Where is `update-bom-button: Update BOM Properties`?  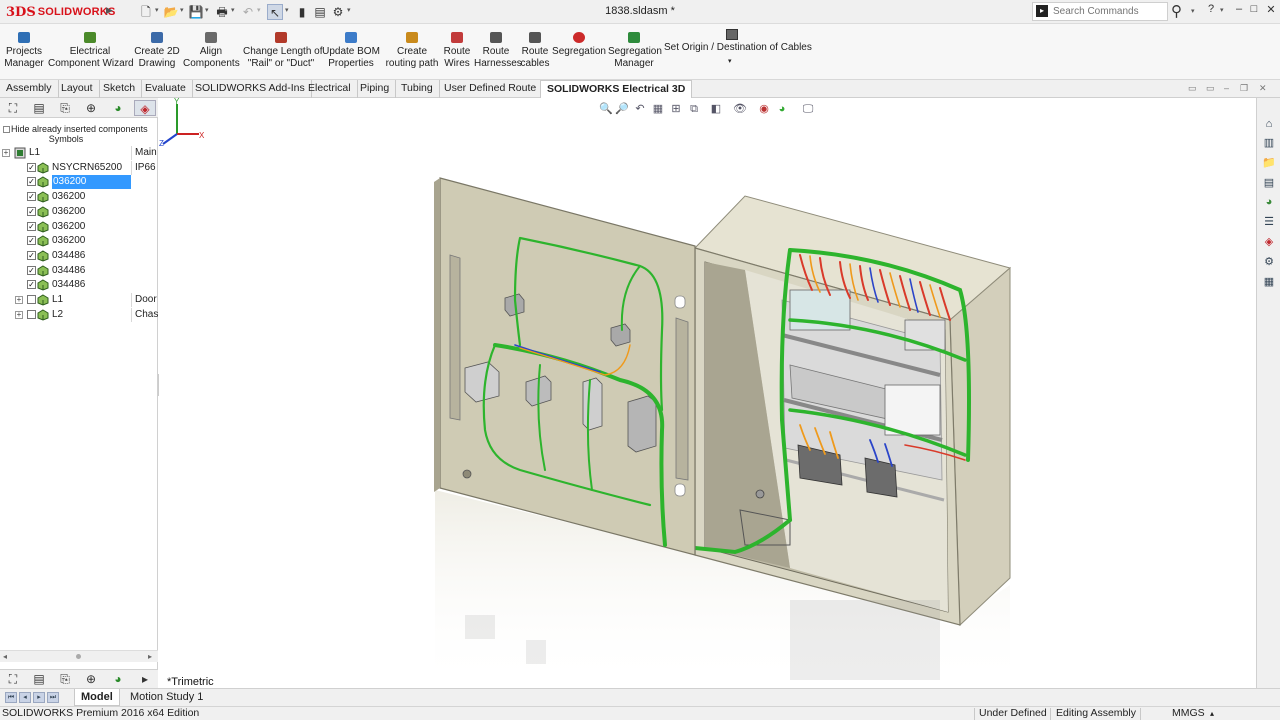
update-bom-button: Update BOM Properties is located at coordinates (351, 51).